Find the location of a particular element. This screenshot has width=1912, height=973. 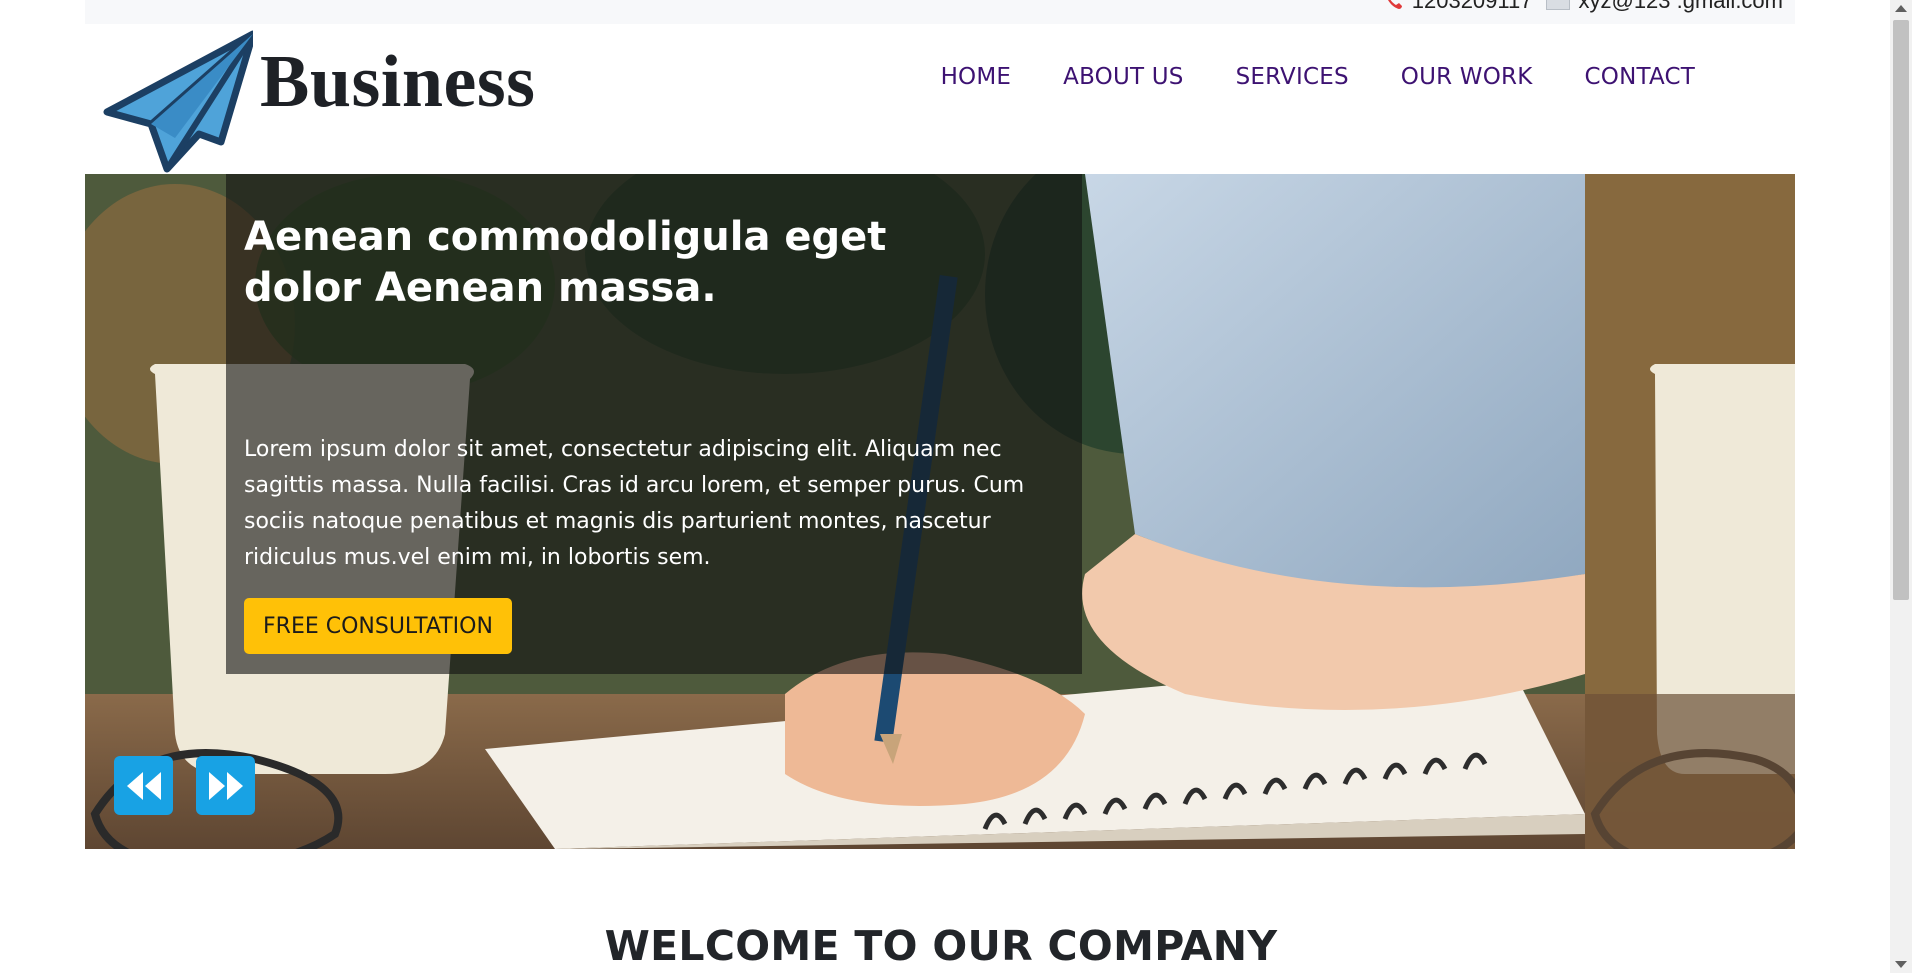

nav-contact: CONTACT is located at coordinates (1640, 77).